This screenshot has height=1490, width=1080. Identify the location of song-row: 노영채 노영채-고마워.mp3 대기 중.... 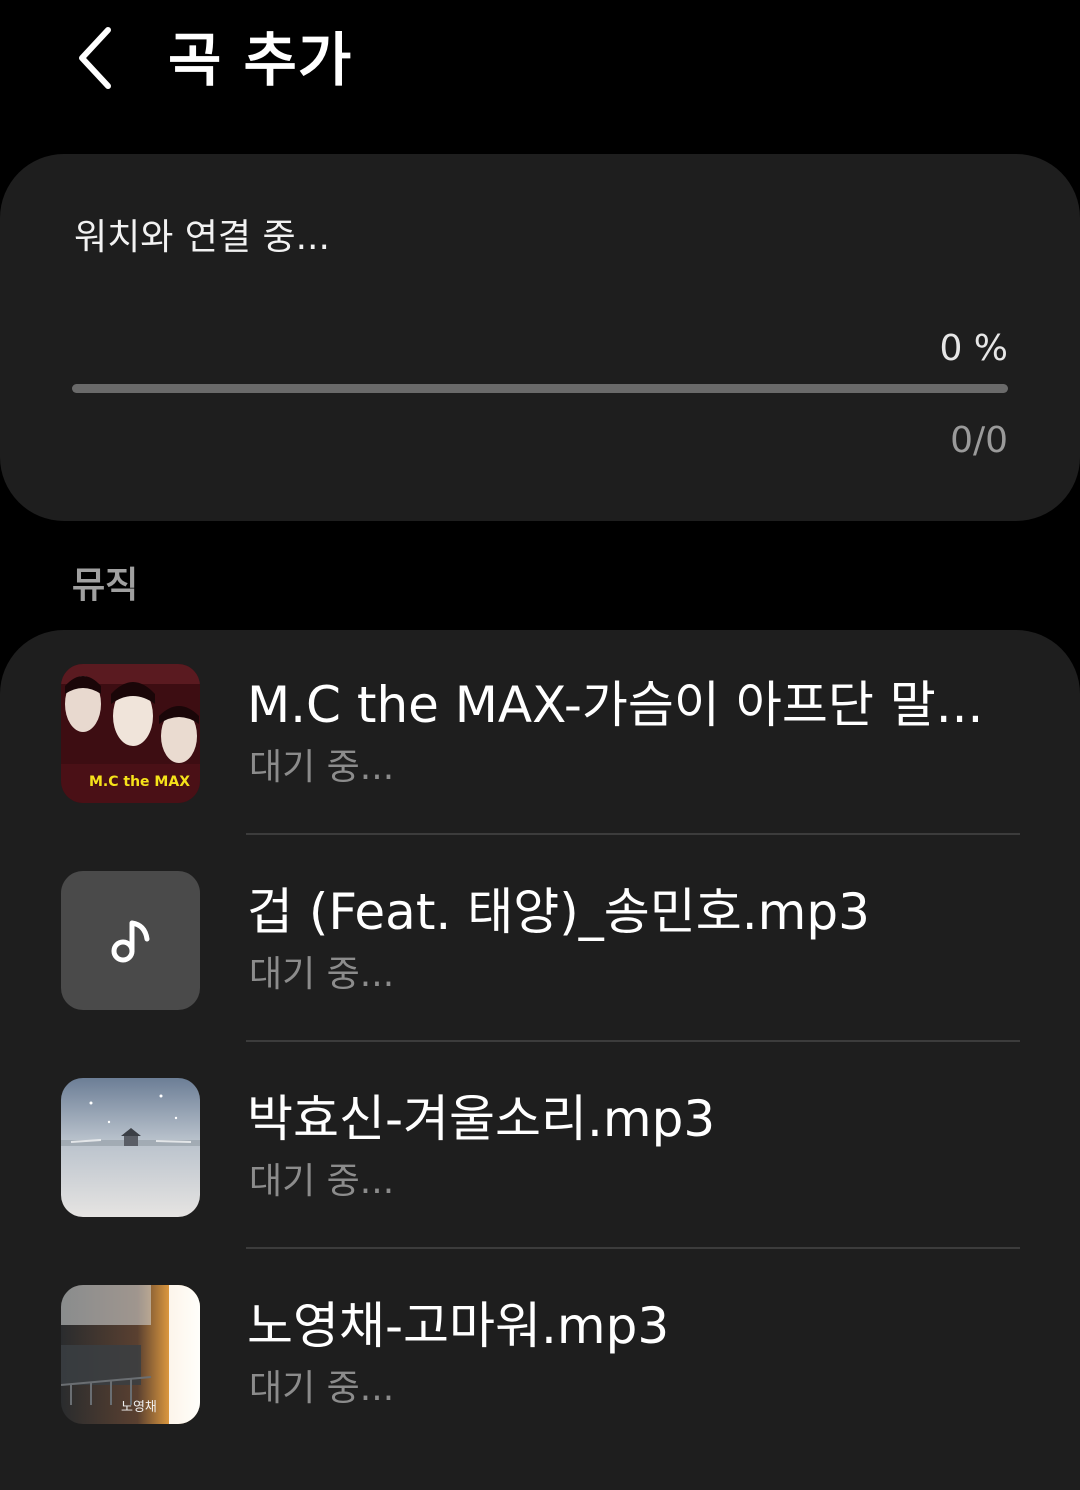
(540, 1354).